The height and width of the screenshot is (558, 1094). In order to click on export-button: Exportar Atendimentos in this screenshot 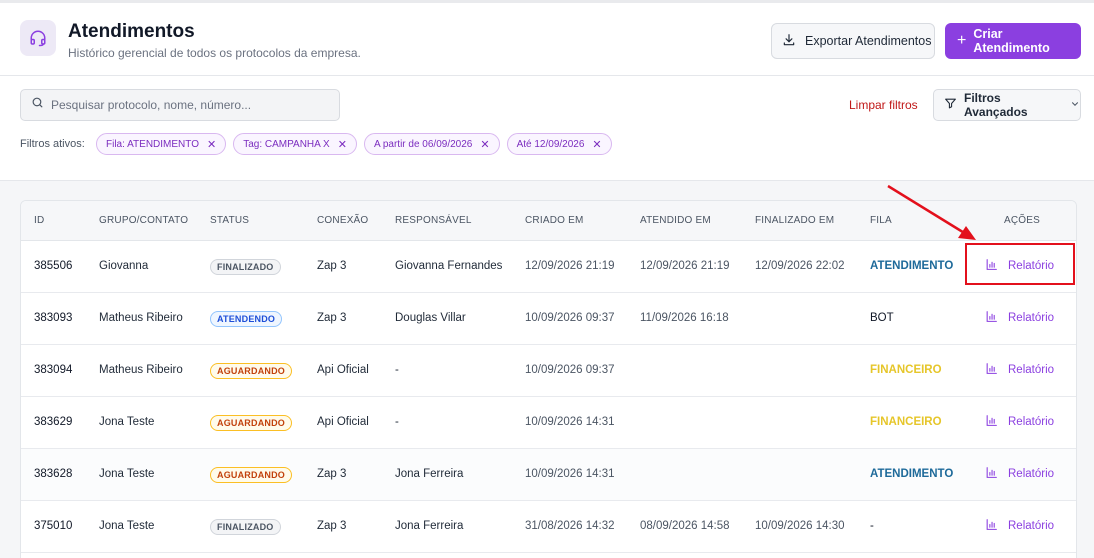, I will do `click(853, 41)`.